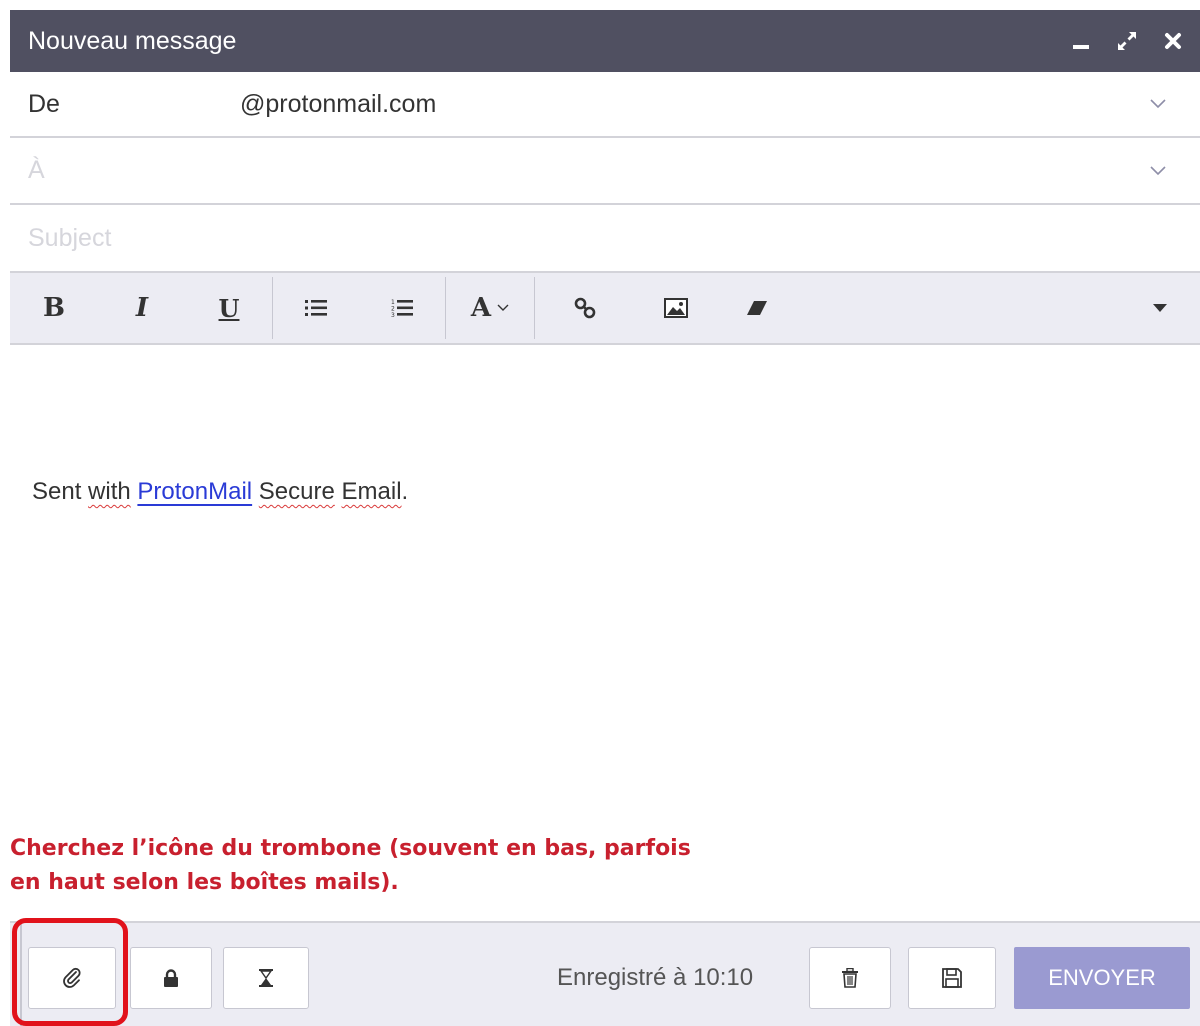 The image size is (1200, 1026). I want to click on eraser-icon, so click(757, 308).